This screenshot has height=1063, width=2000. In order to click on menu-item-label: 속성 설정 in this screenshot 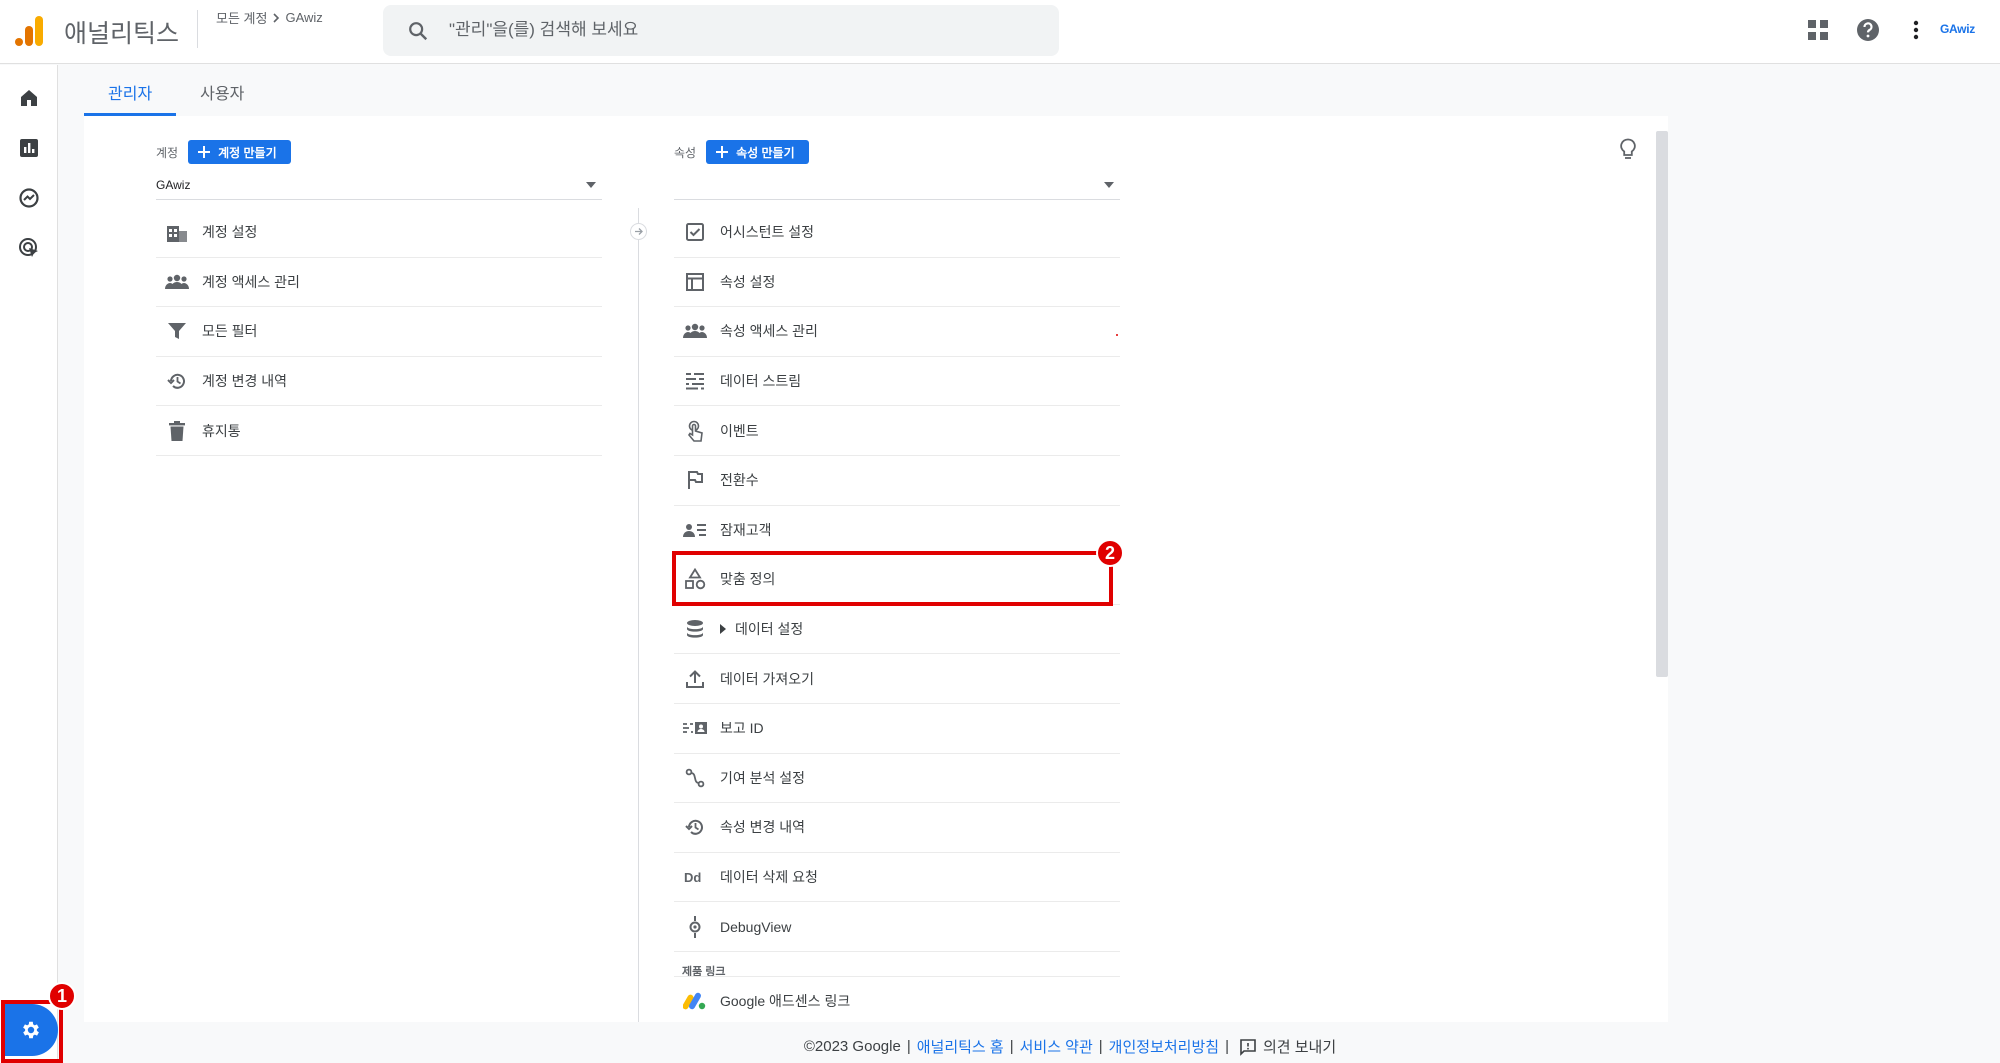, I will do `click(748, 281)`.